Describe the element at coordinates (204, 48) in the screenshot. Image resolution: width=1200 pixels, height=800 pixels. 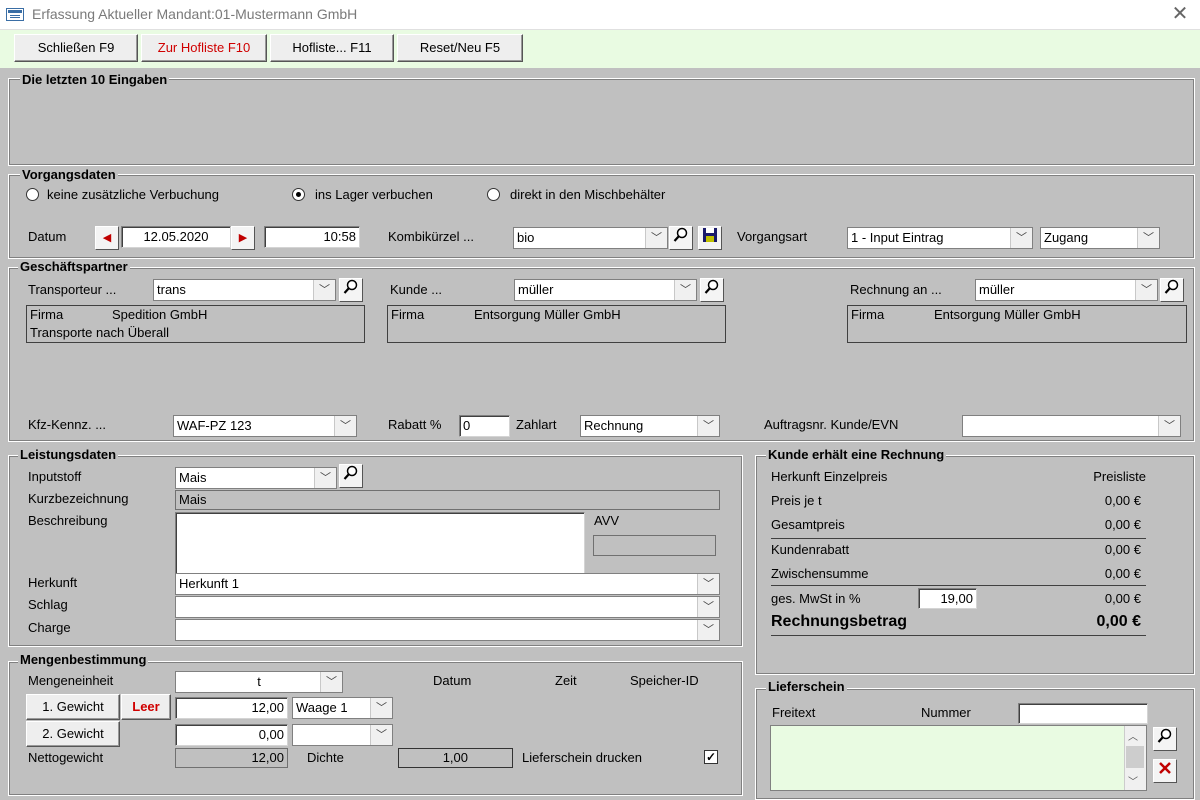
I see `to-hofliste-button: Zur Hofliste F10` at that location.